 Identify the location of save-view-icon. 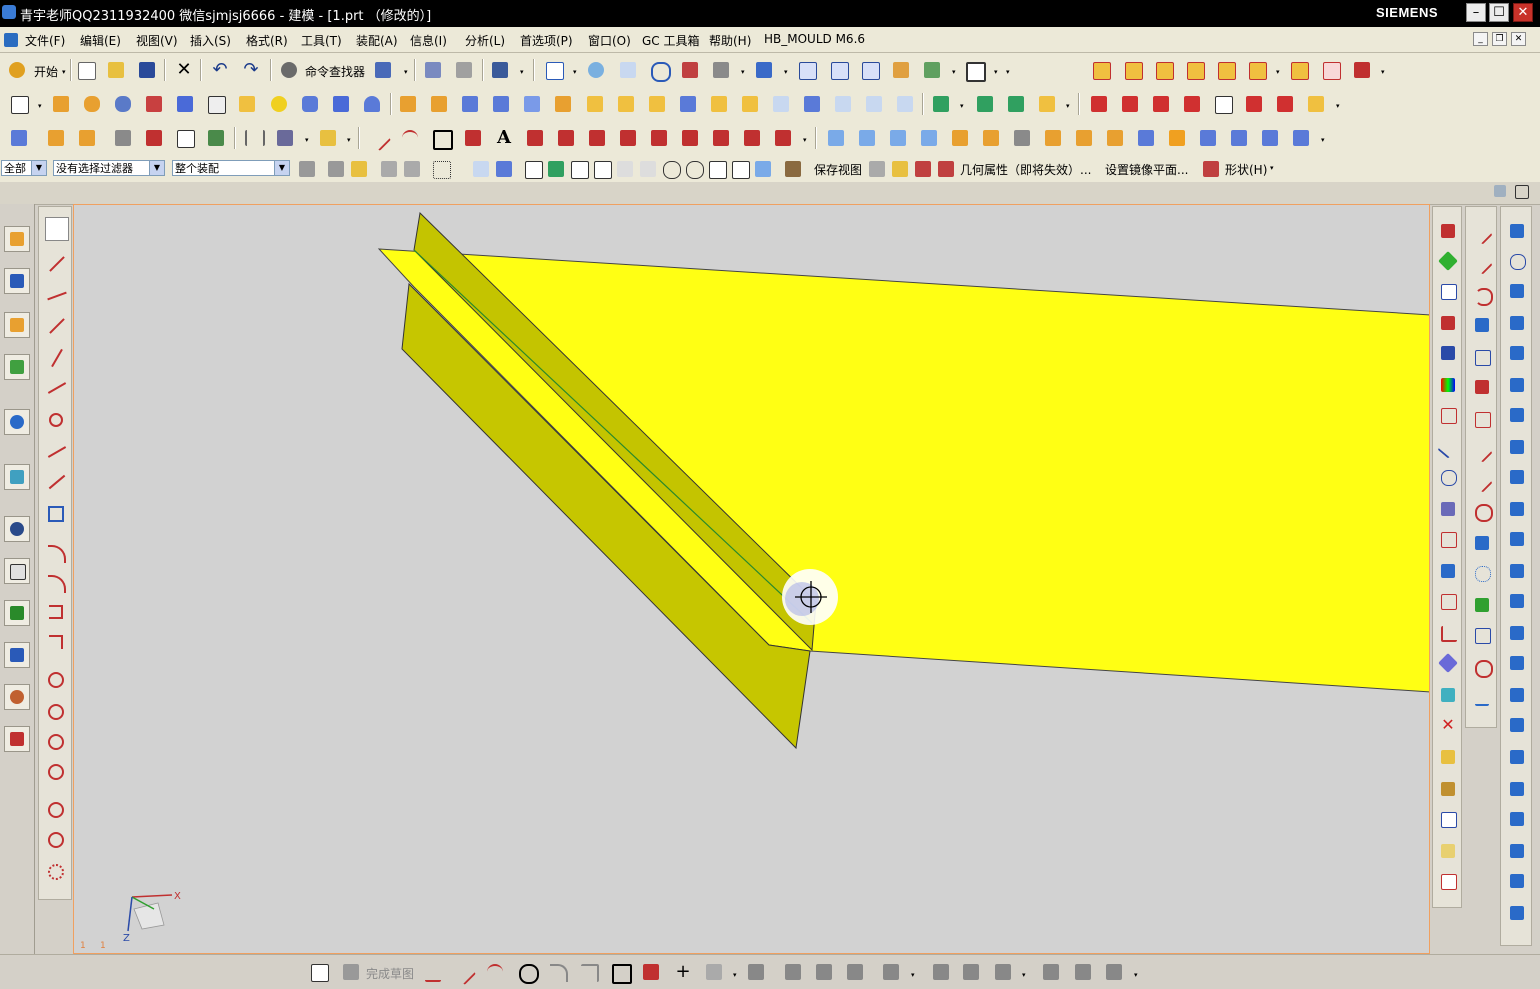
(793, 169).